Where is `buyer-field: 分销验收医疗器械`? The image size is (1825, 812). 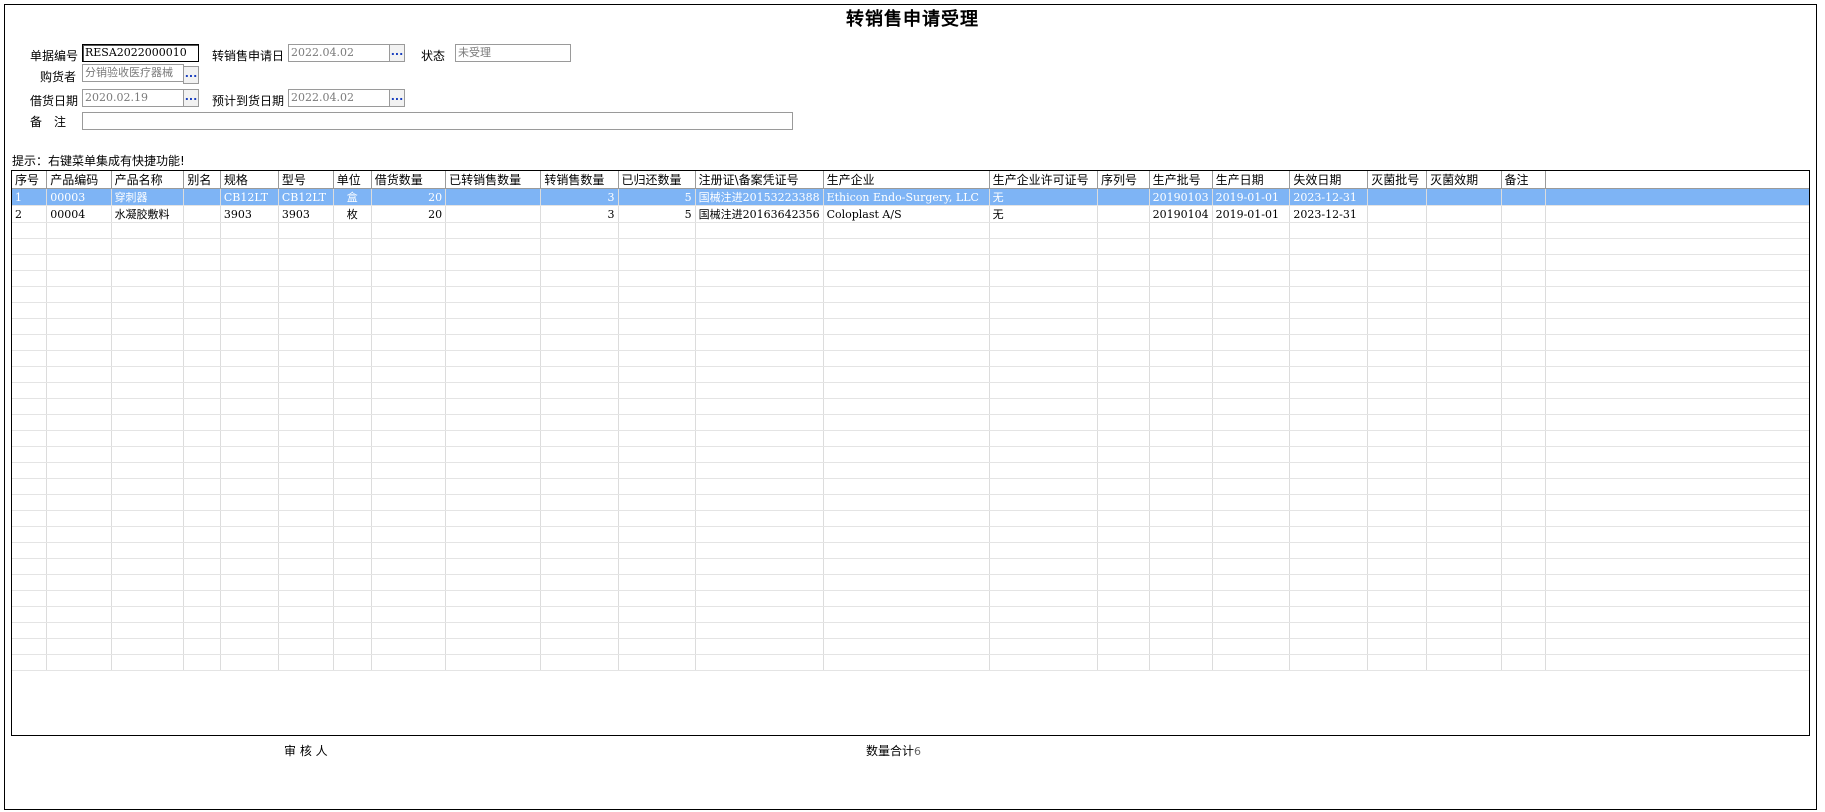 buyer-field: 分销验收医疗器械 is located at coordinates (133, 73).